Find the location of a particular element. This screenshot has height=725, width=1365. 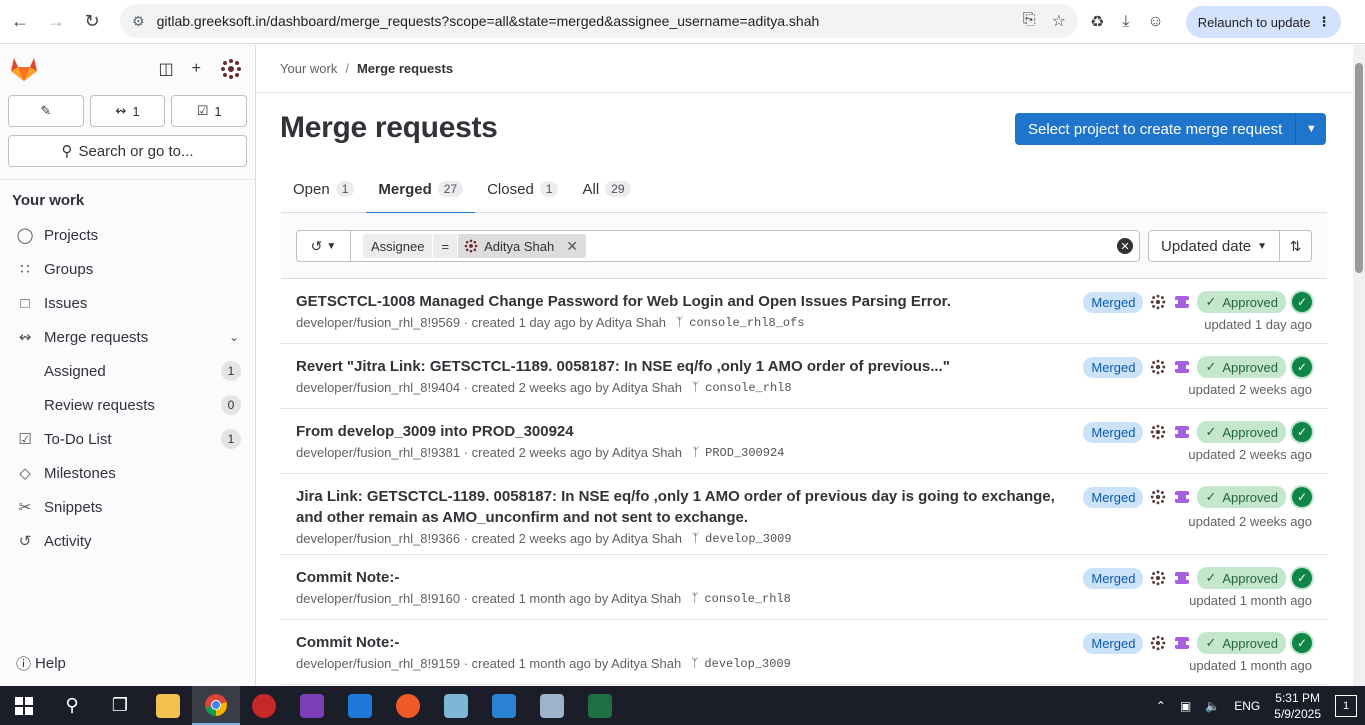

target-branch: ᛉ console_rhl8 is located at coordinates (741, 599).